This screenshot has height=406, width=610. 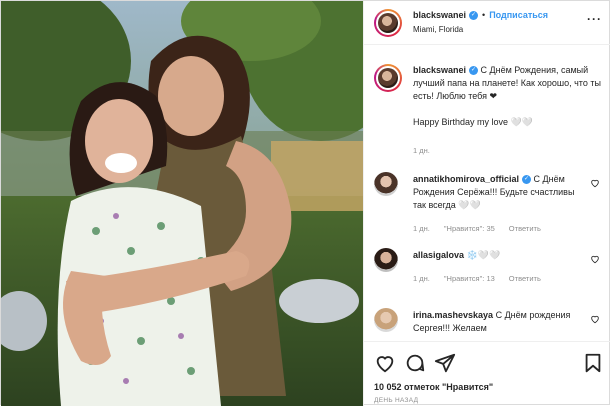 What do you see at coordinates (518, 15) in the screenshot?
I see `follow-button: Подписаться` at bounding box center [518, 15].